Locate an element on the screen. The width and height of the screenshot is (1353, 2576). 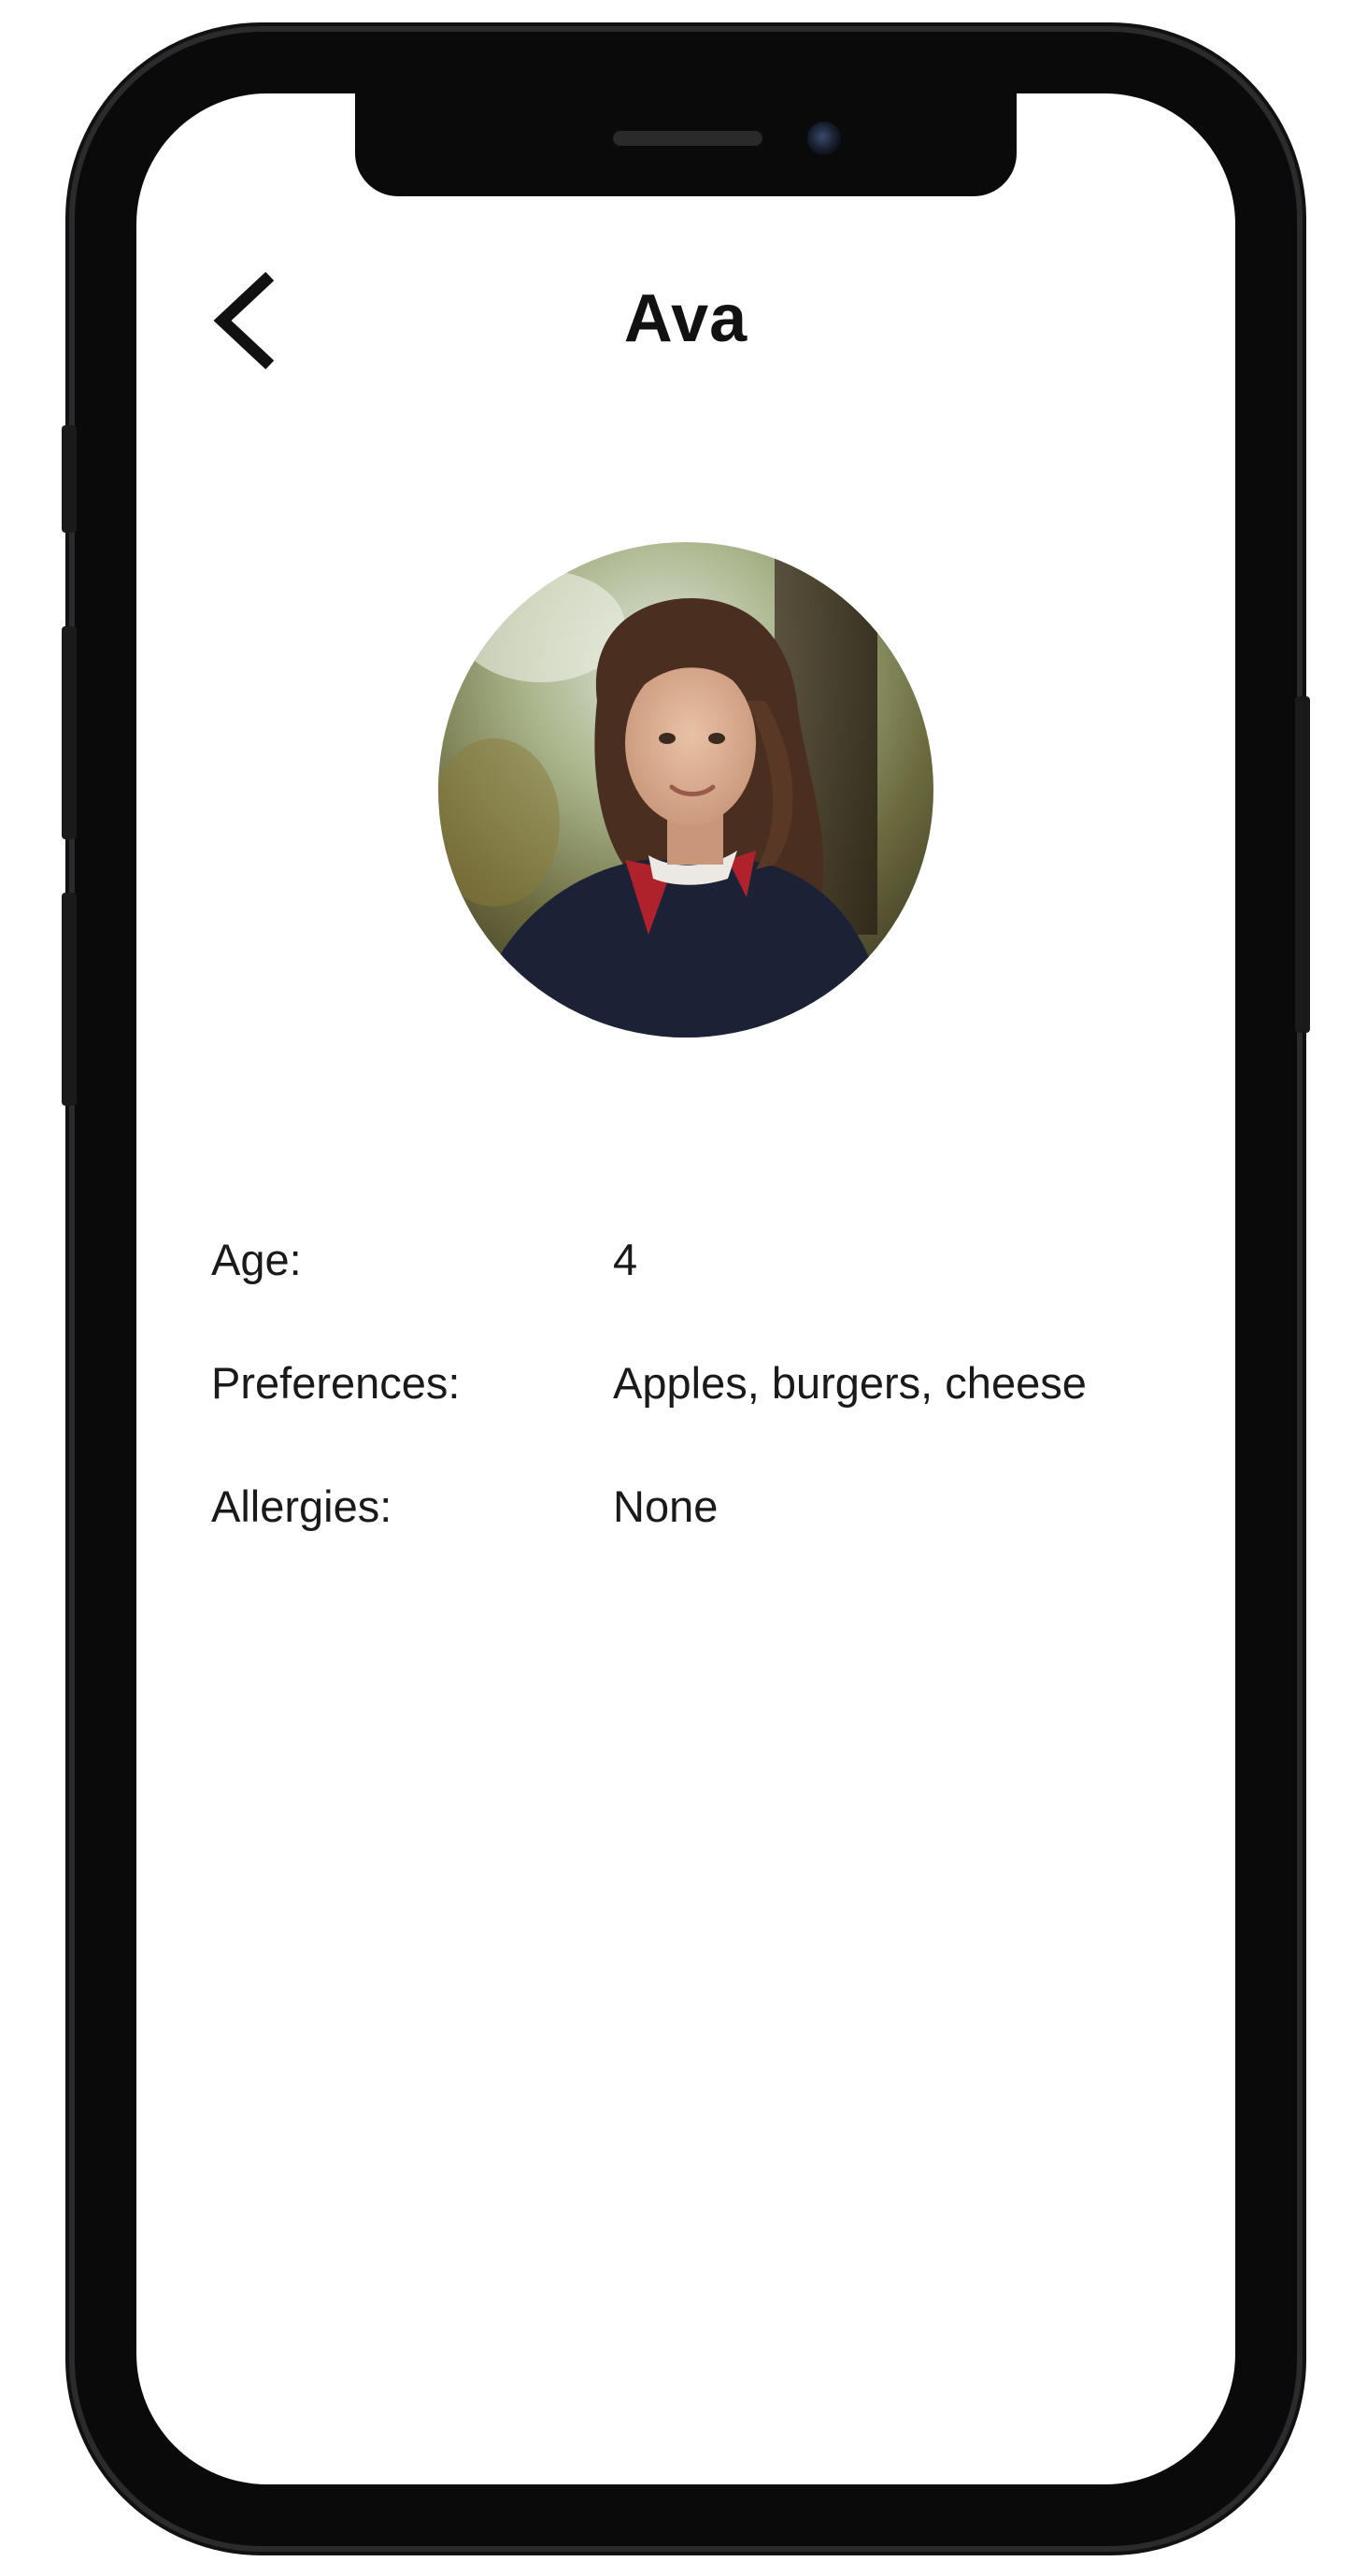
detail-row-age: Age: 4 is located at coordinates (679, 1295).